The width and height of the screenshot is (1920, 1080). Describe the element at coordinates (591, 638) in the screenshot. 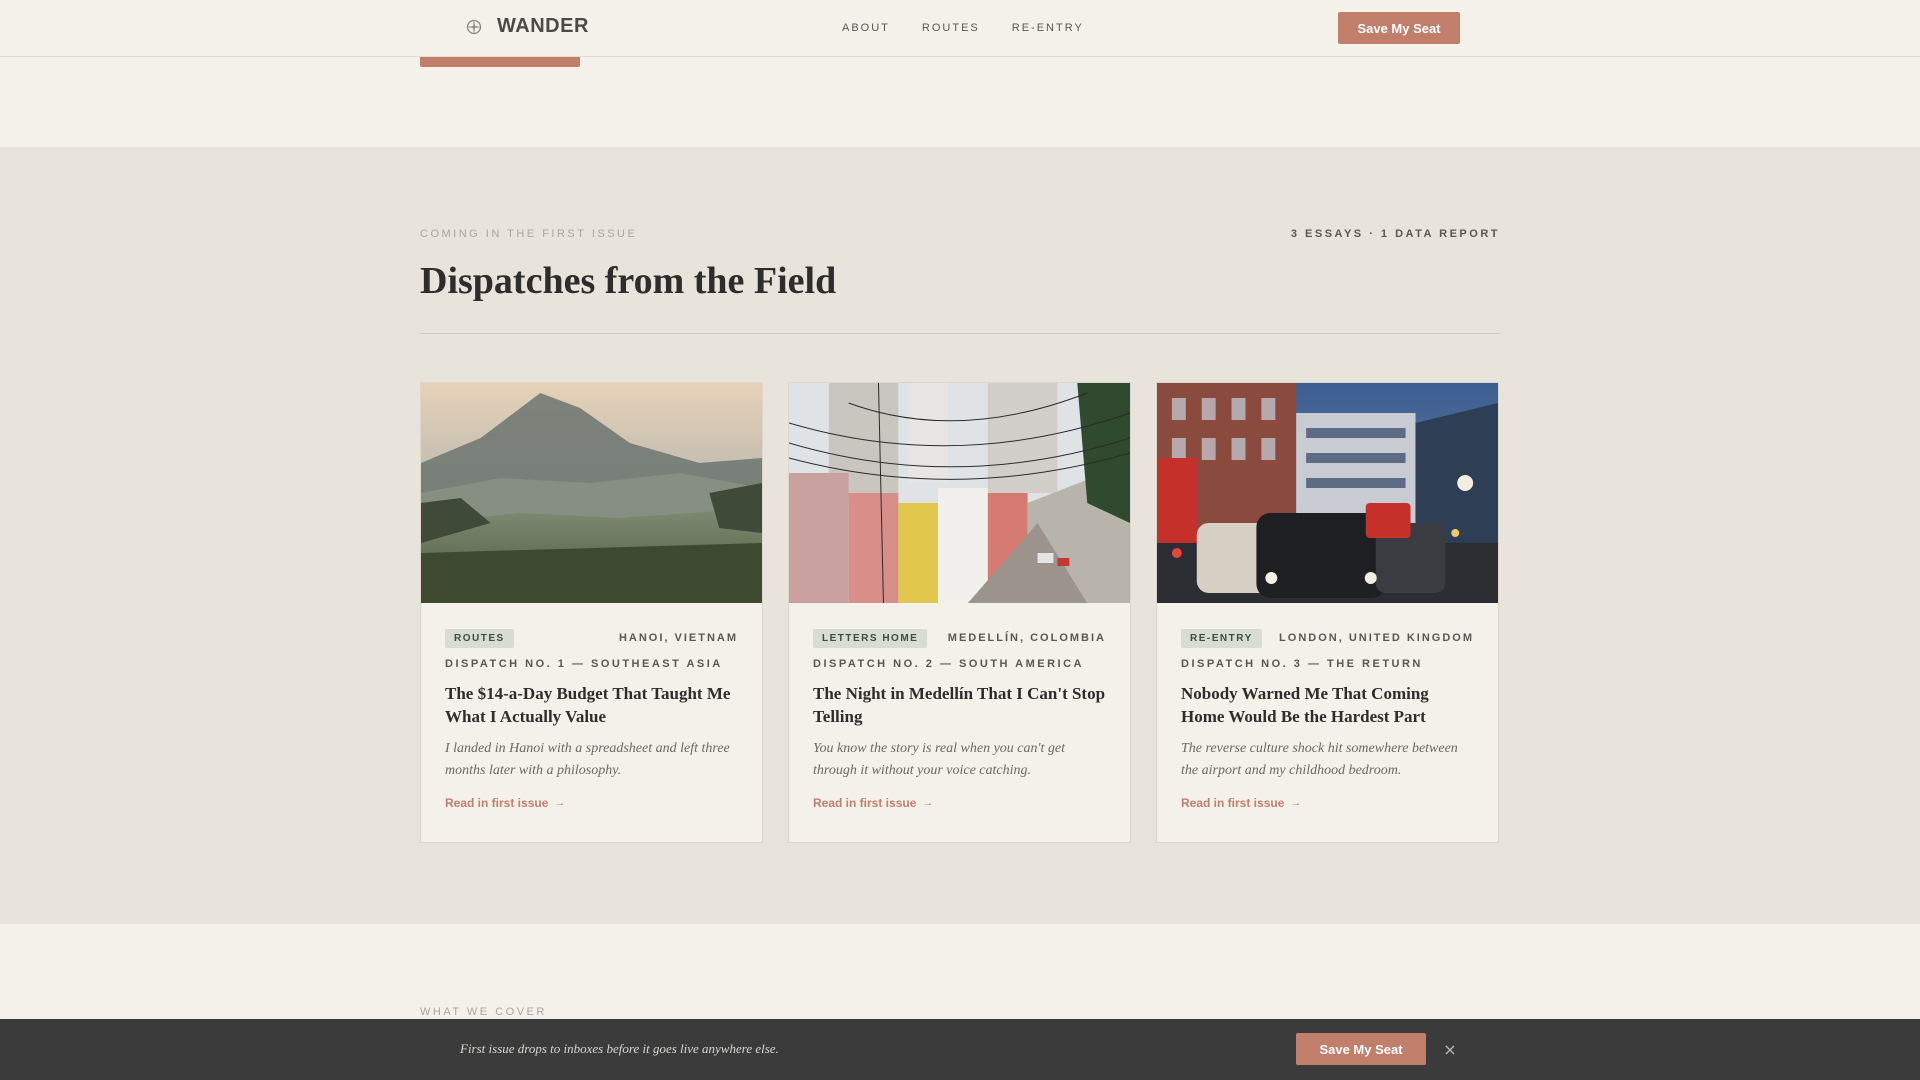

I see `card-meta: ROUTES HANOI, VIETNAM` at that location.